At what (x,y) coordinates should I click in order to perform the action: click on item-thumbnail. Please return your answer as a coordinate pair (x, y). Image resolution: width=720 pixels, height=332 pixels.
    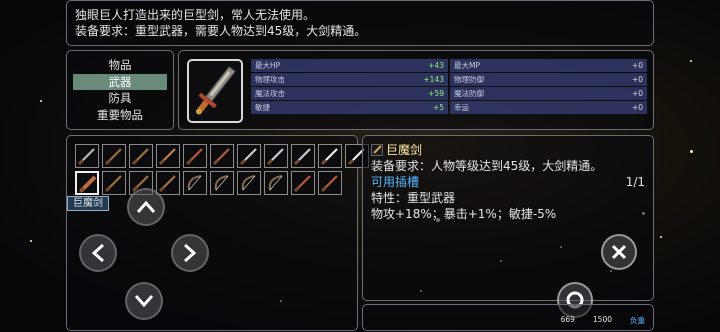
    Looking at the image, I should click on (215, 91).